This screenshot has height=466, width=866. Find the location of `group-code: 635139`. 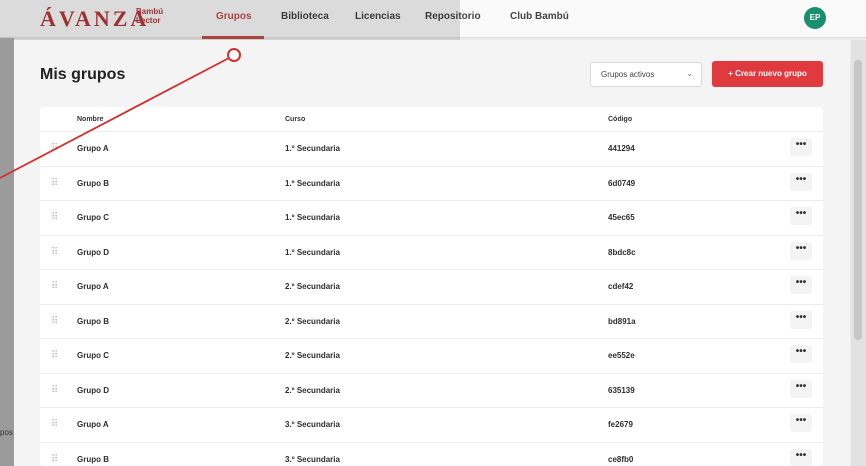

group-code: 635139 is located at coordinates (621, 390).